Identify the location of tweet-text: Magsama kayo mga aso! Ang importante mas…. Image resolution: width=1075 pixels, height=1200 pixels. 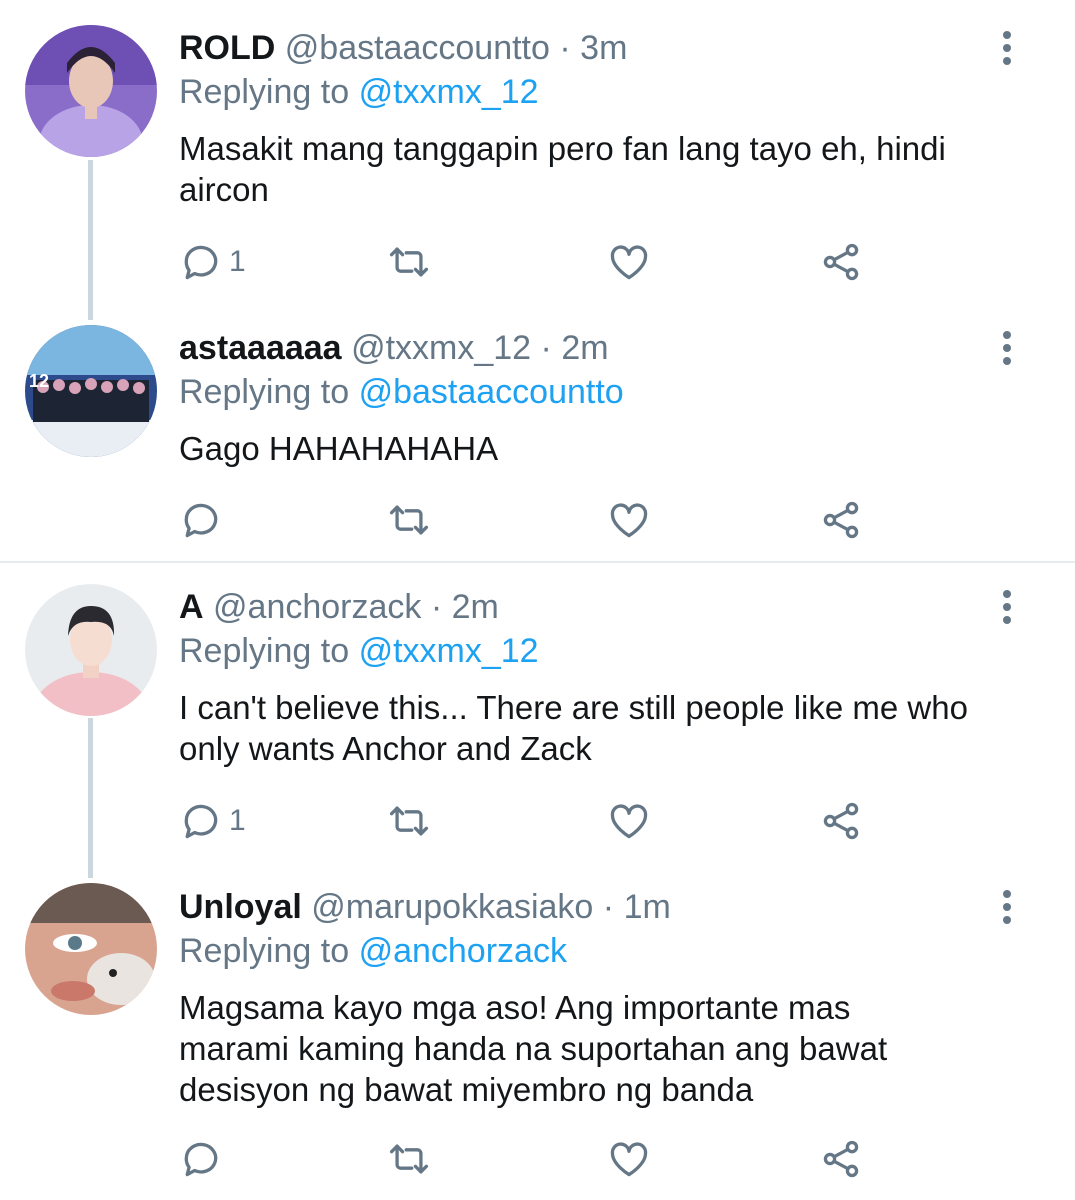
(533, 1048).